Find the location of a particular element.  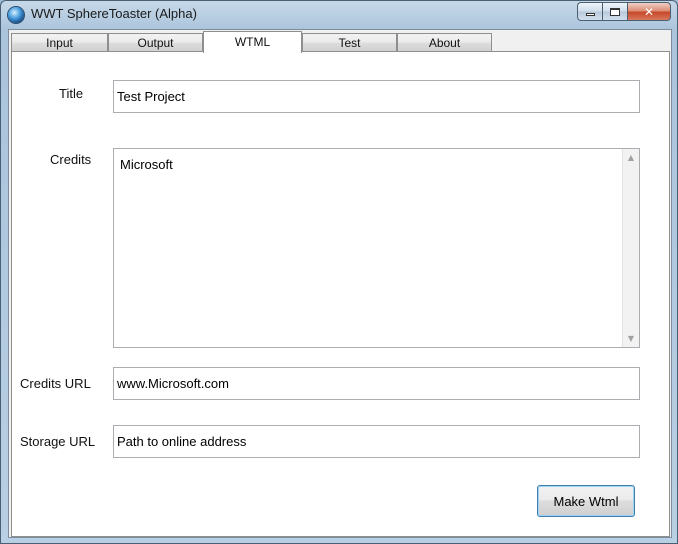

minimize-button is located at coordinates (589, 11).